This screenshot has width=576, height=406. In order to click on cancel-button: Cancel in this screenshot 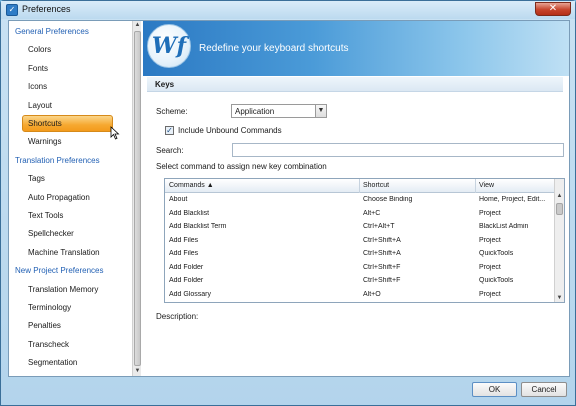, I will do `click(544, 389)`.